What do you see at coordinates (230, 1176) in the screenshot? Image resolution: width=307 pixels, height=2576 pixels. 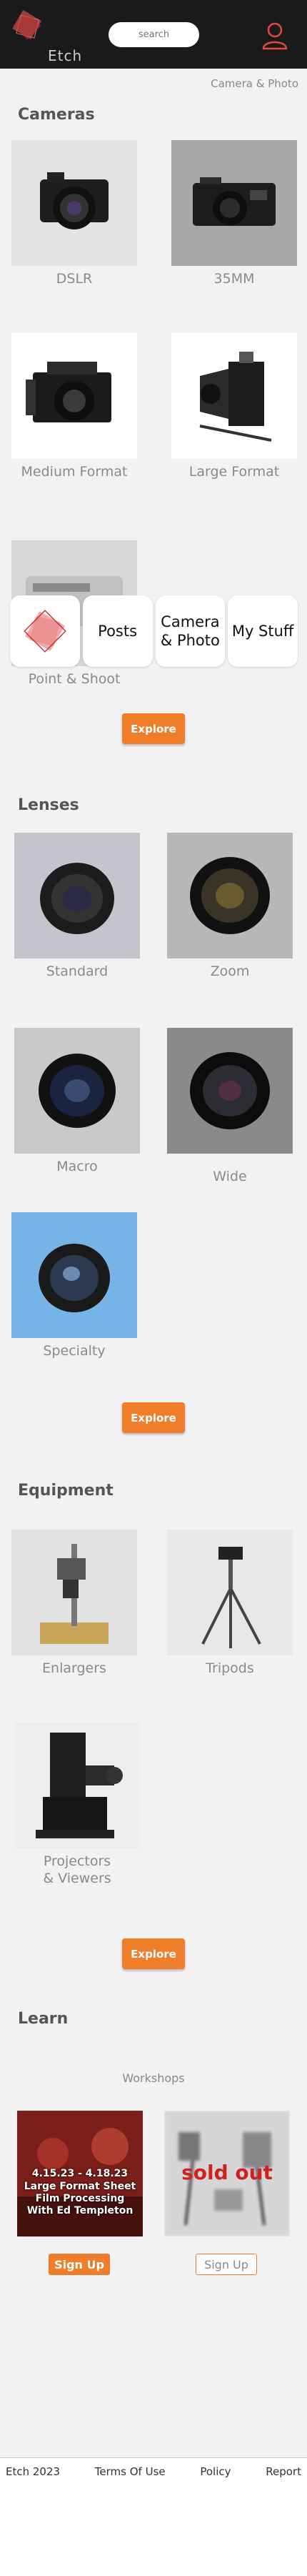 I see `lens-label: Wide` at bounding box center [230, 1176].